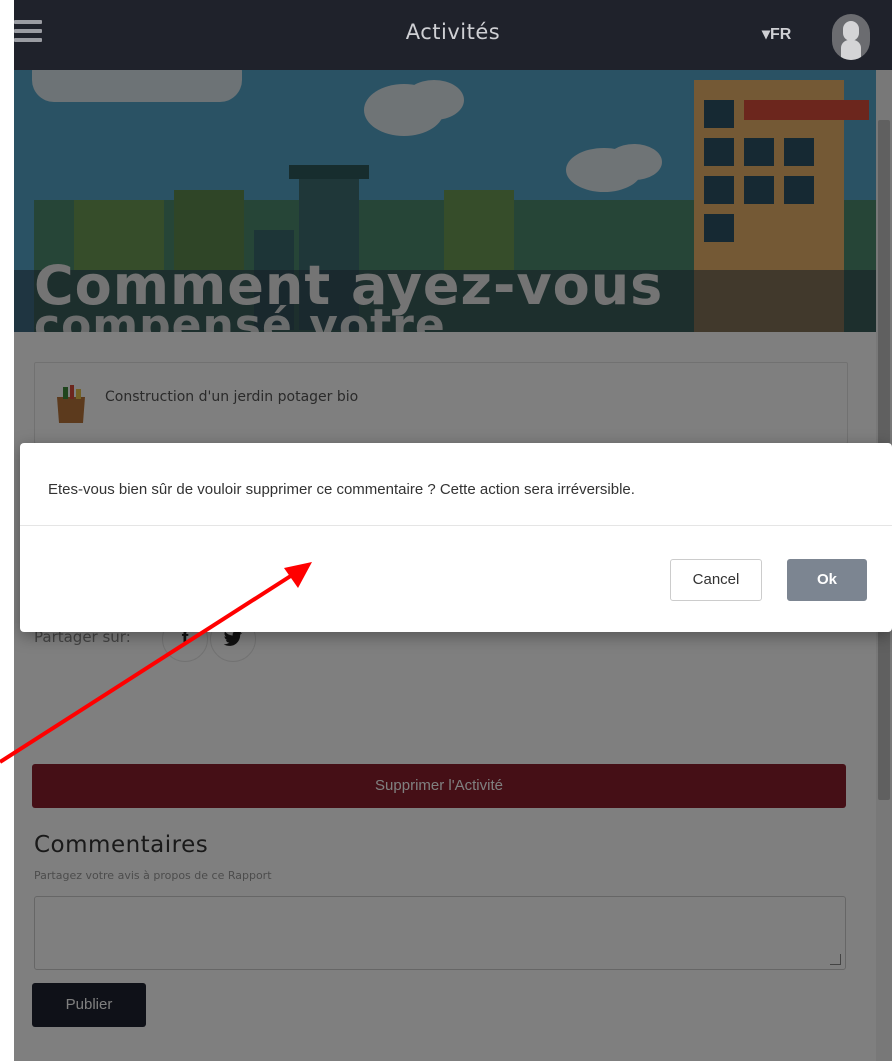 This screenshot has height=1061, width=892. I want to click on top-bar: Activités ▾FR, so click(453, 35).